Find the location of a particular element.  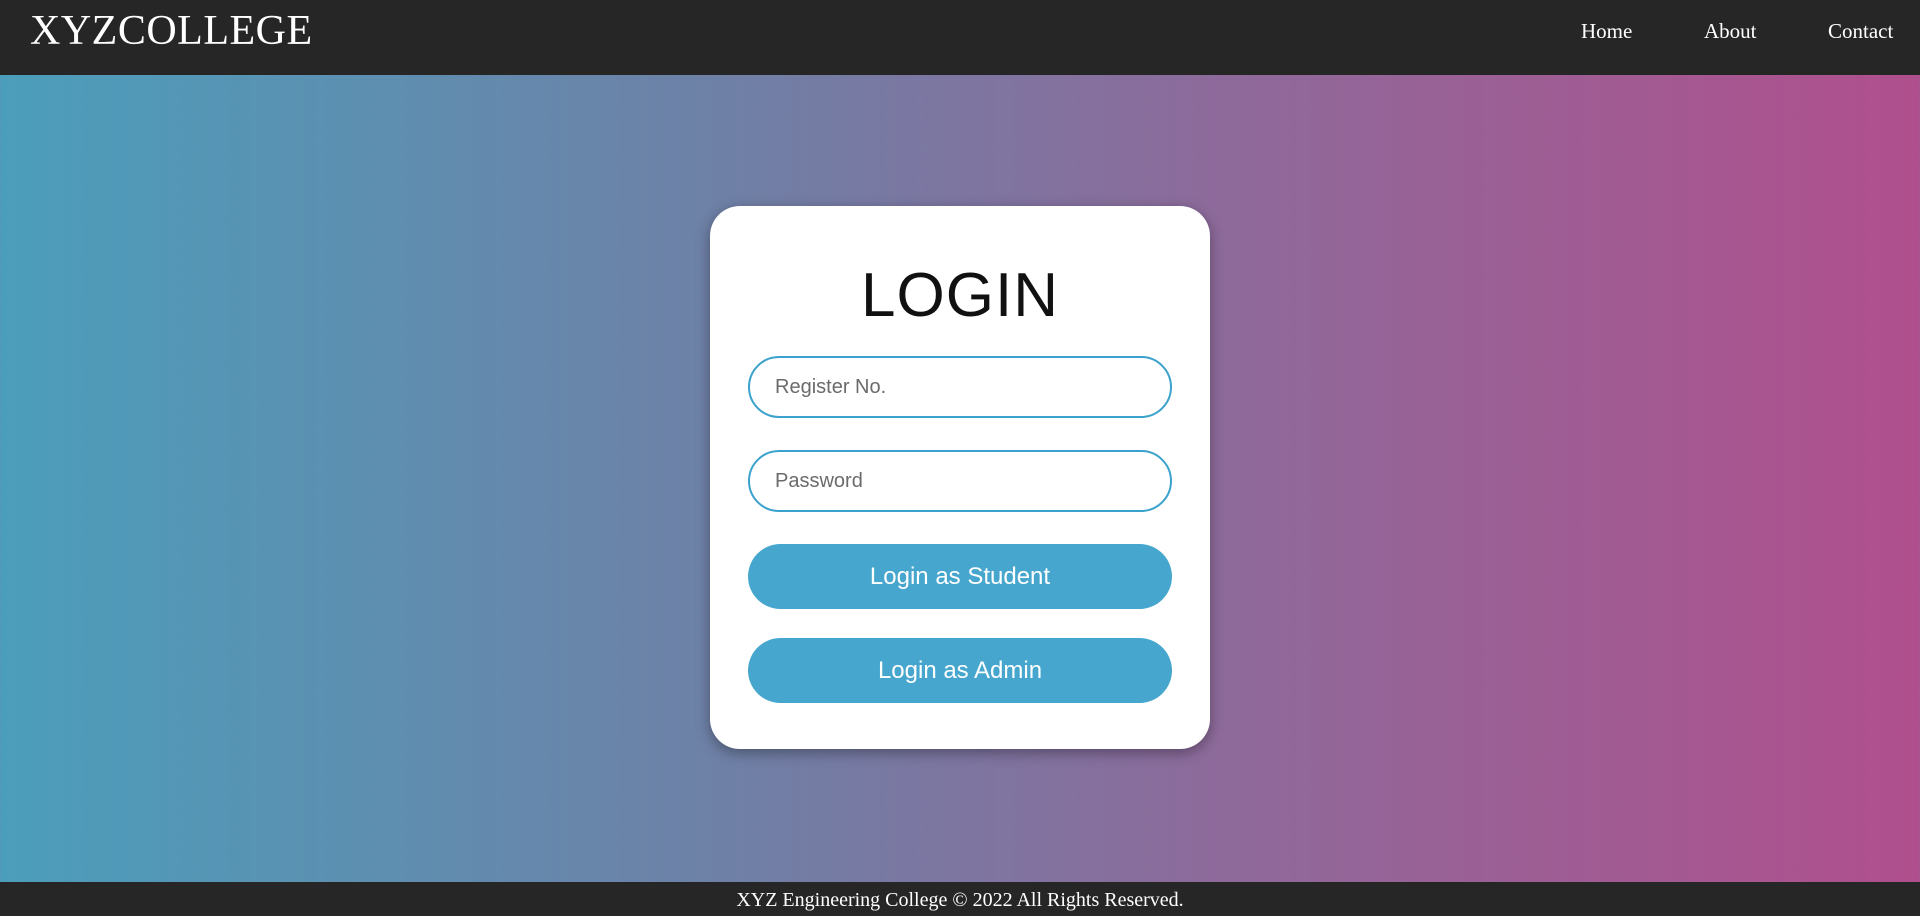

nav-about-link: About is located at coordinates (1730, 31).